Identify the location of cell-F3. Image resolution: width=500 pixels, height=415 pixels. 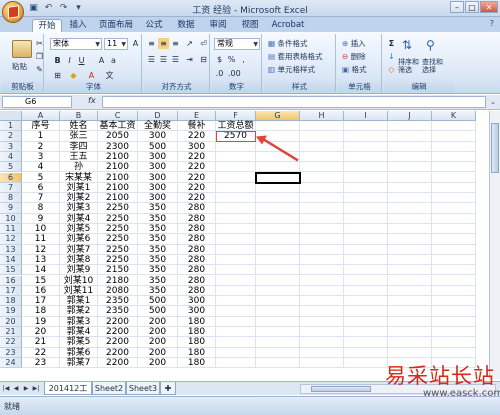
(236, 146).